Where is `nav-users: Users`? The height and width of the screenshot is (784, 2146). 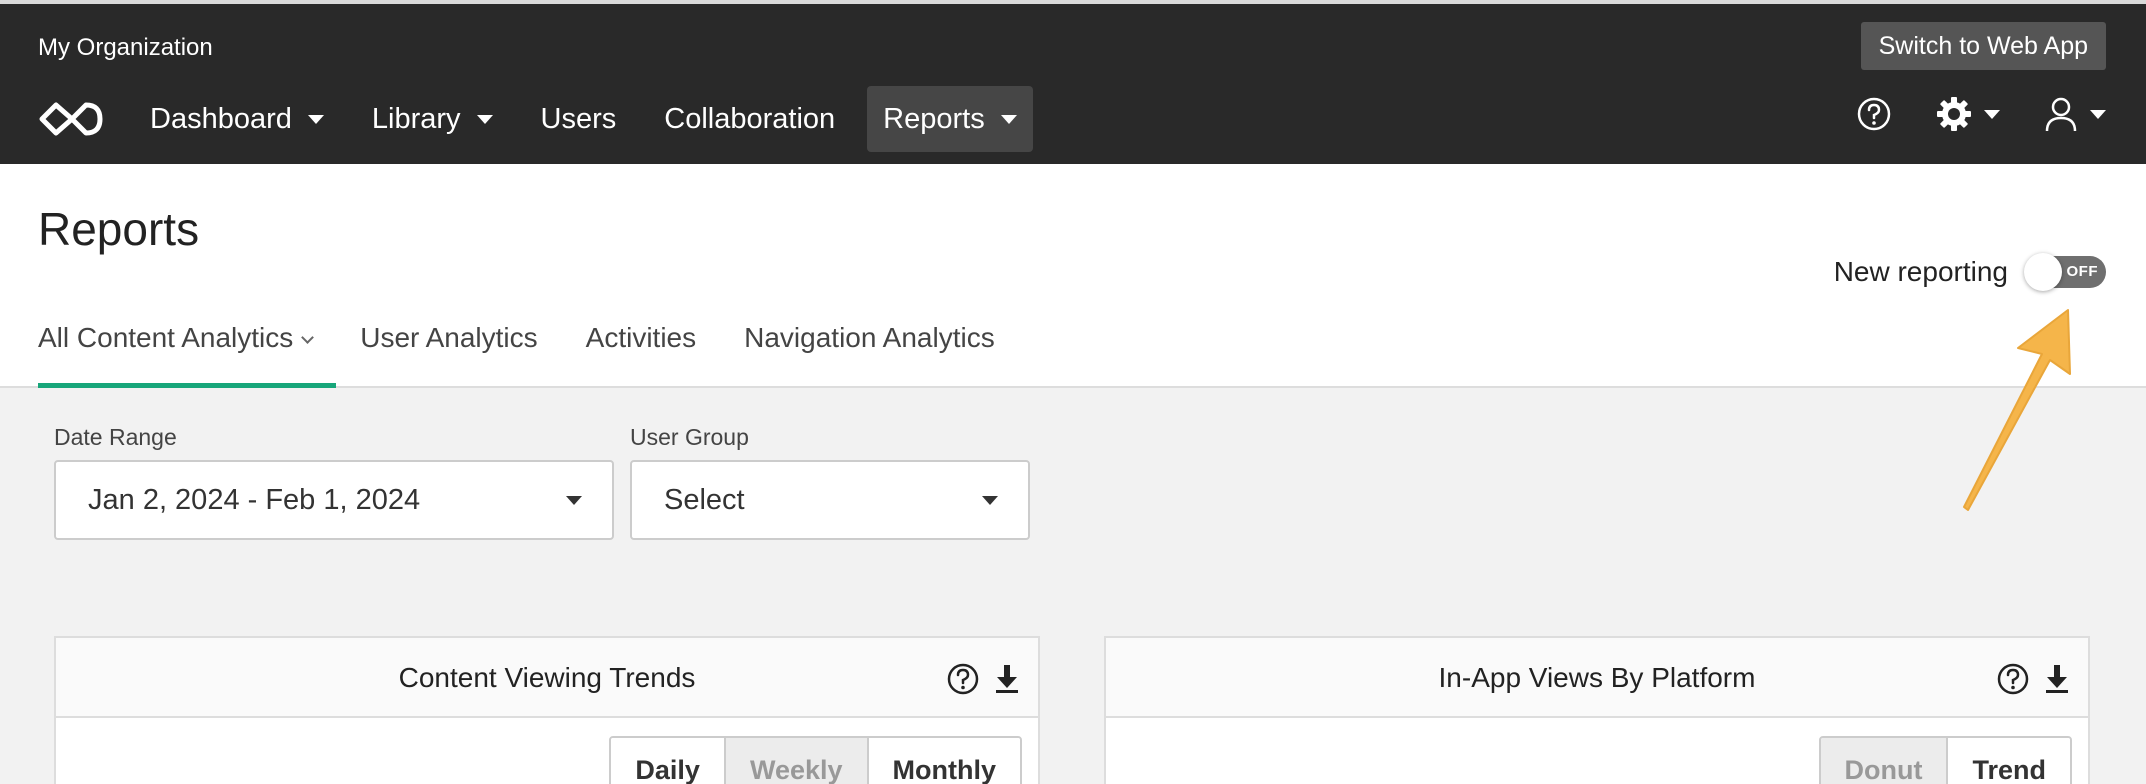
nav-users: Users is located at coordinates (579, 119).